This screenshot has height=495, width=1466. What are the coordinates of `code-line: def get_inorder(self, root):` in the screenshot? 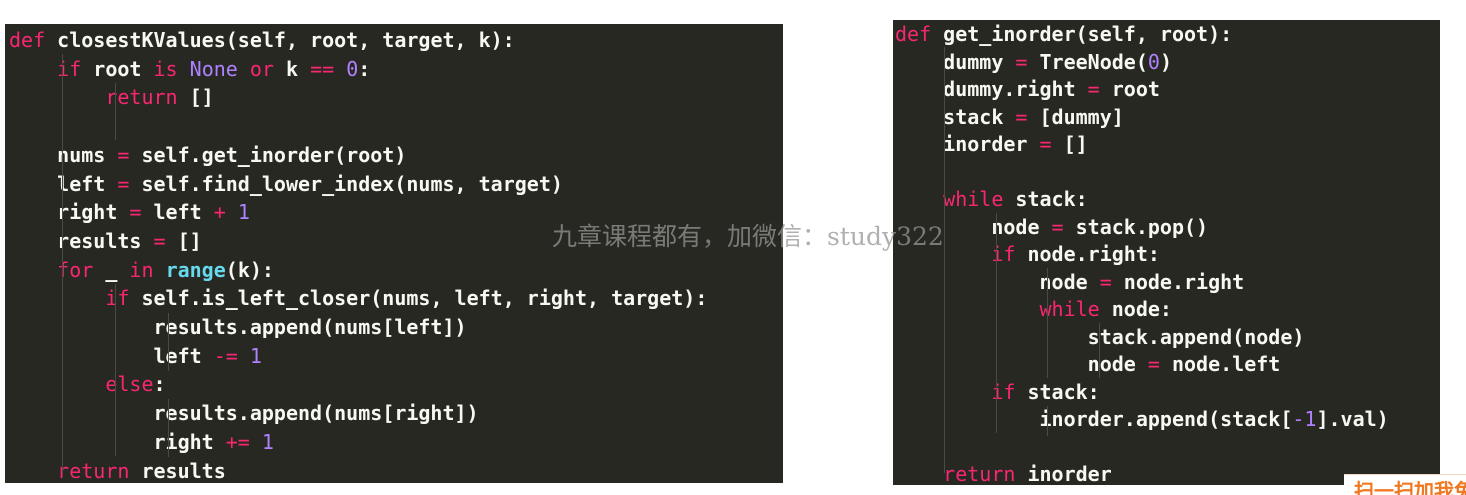 It's located at (1063, 34).